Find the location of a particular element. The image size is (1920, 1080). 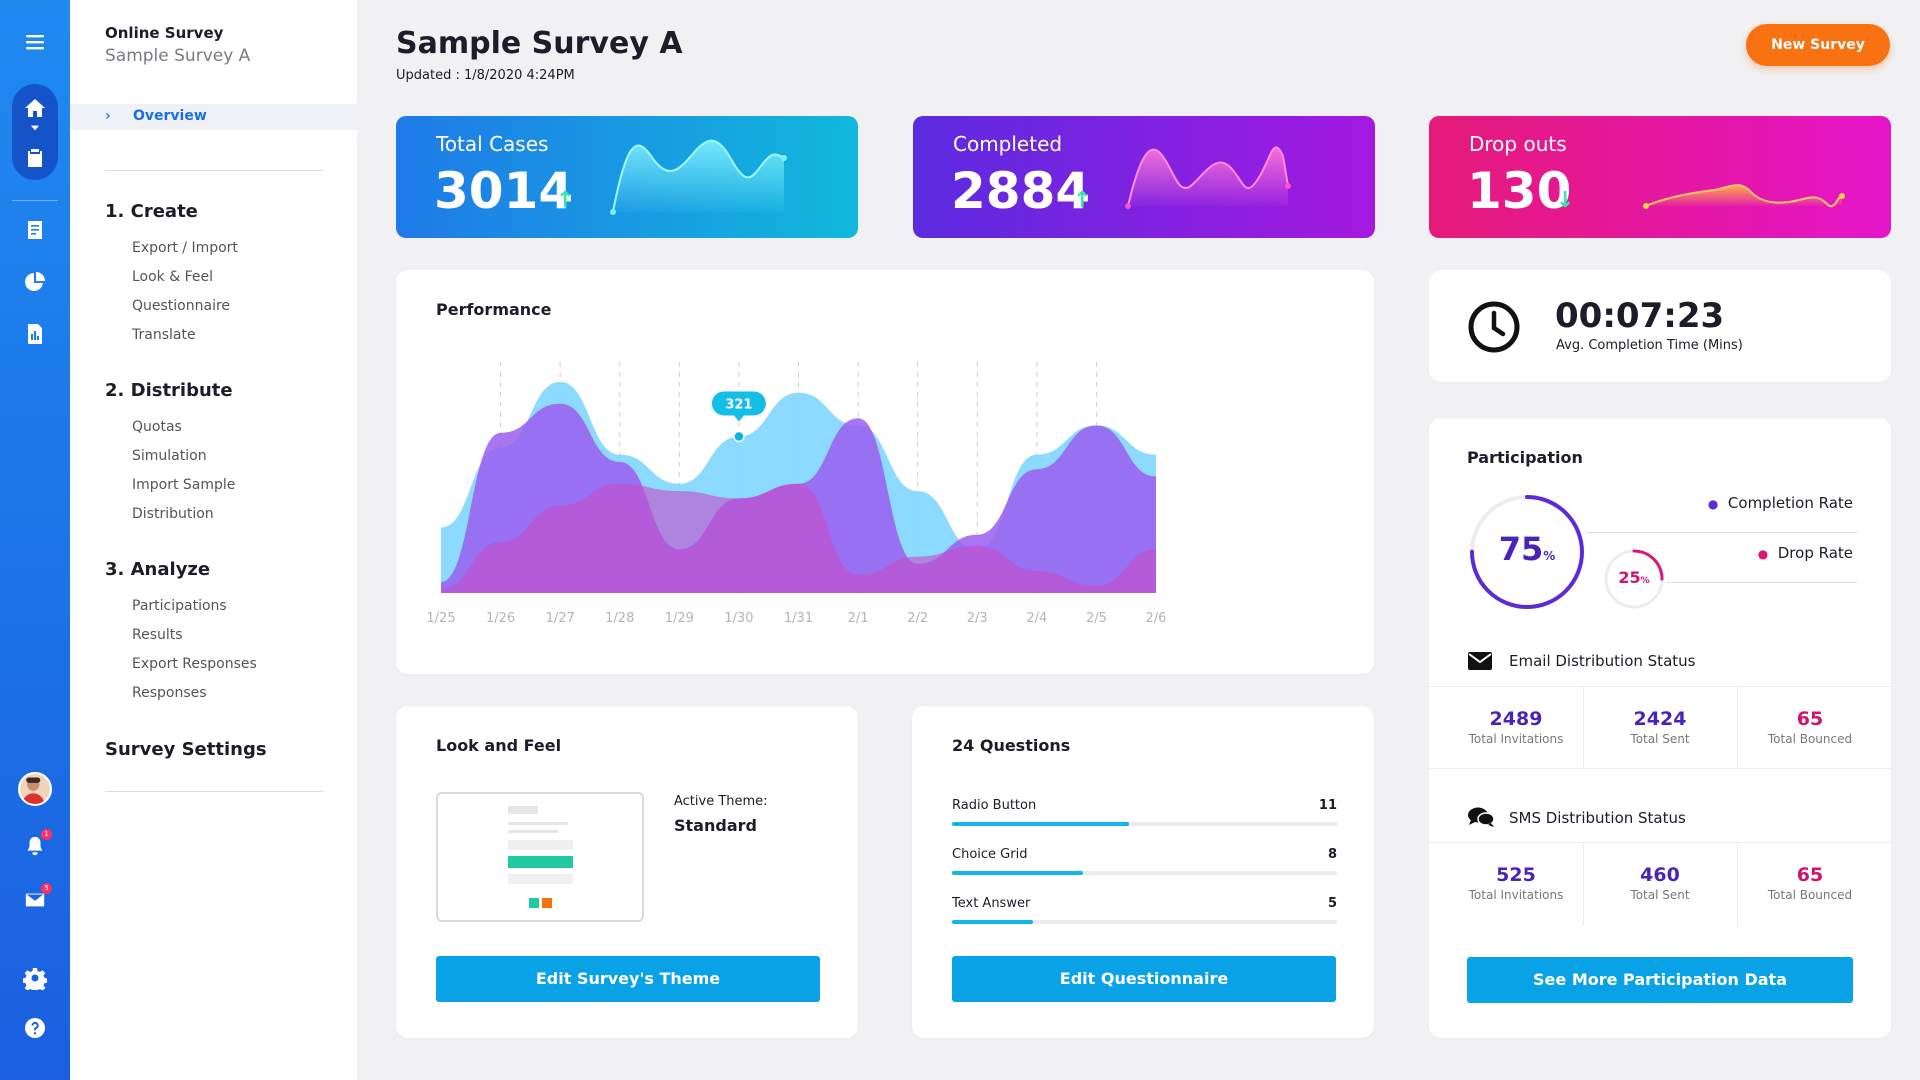

sidebar-item-participations: Participations is located at coordinates (179, 606).